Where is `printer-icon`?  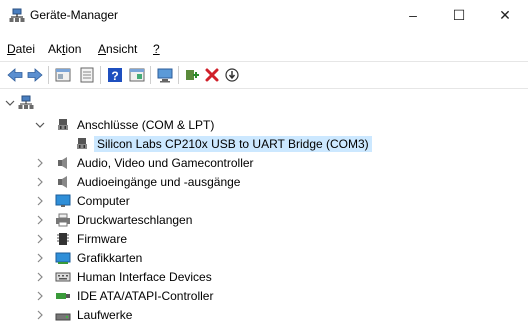 printer-icon is located at coordinates (63, 220).